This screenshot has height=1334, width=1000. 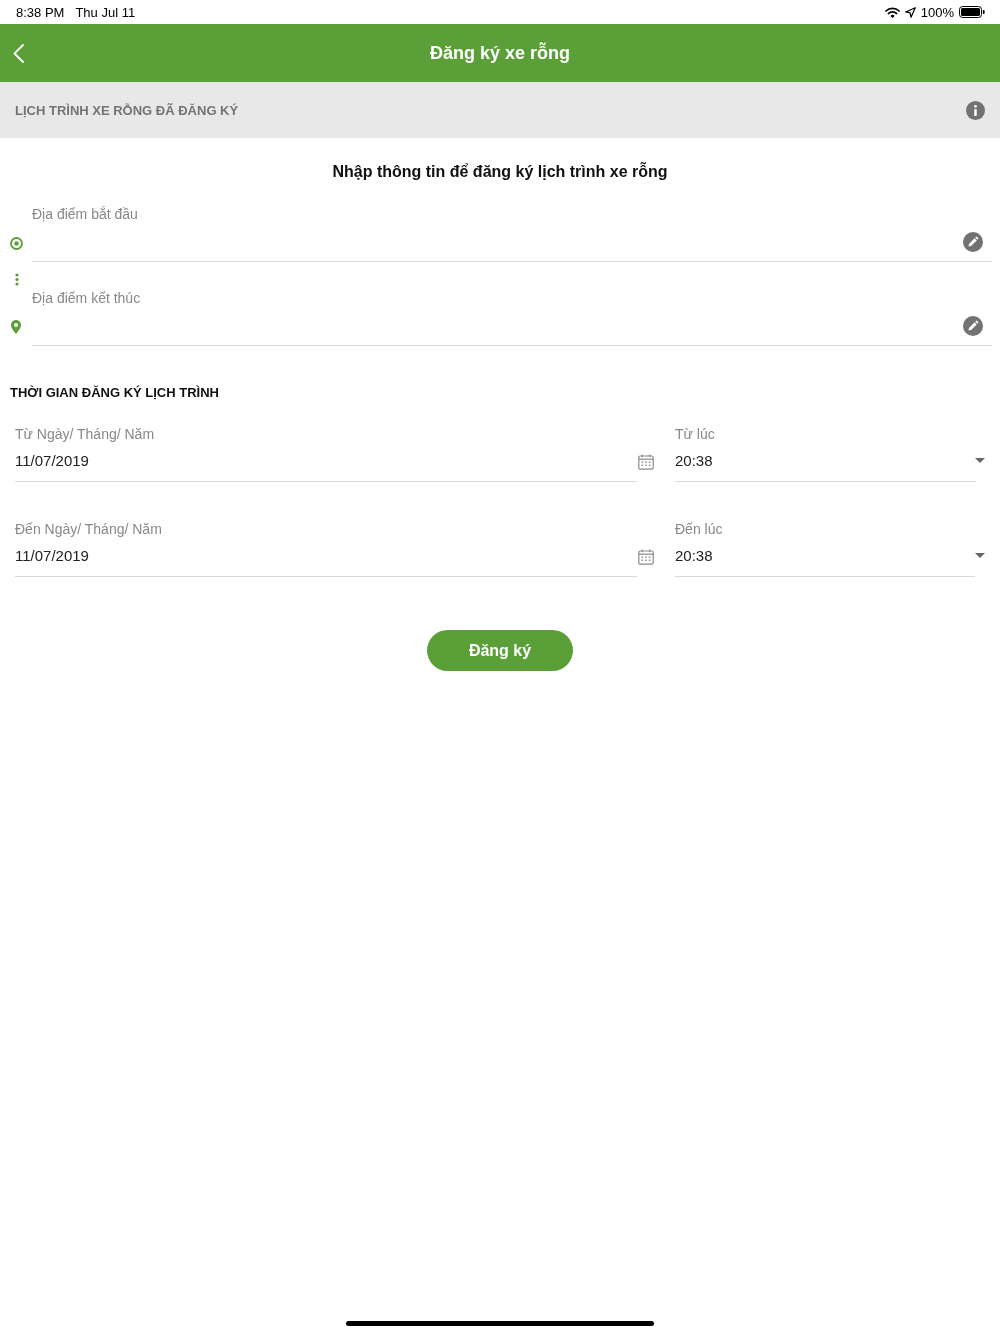 I want to click on date-field: Từ Ngày/ Tháng/ Năm 11/07/2019, so click(x=326, y=453).